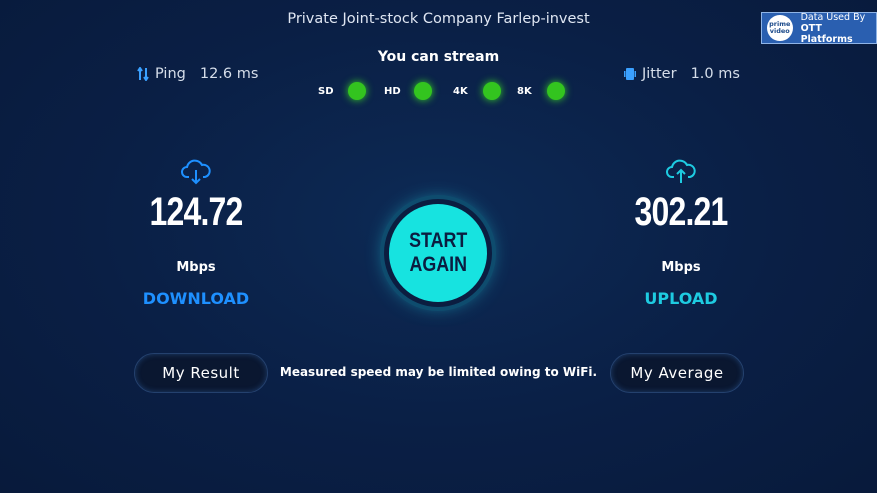 This screenshot has width=877, height=493. I want to click on my-average-button: My Average, so click(677, 373).